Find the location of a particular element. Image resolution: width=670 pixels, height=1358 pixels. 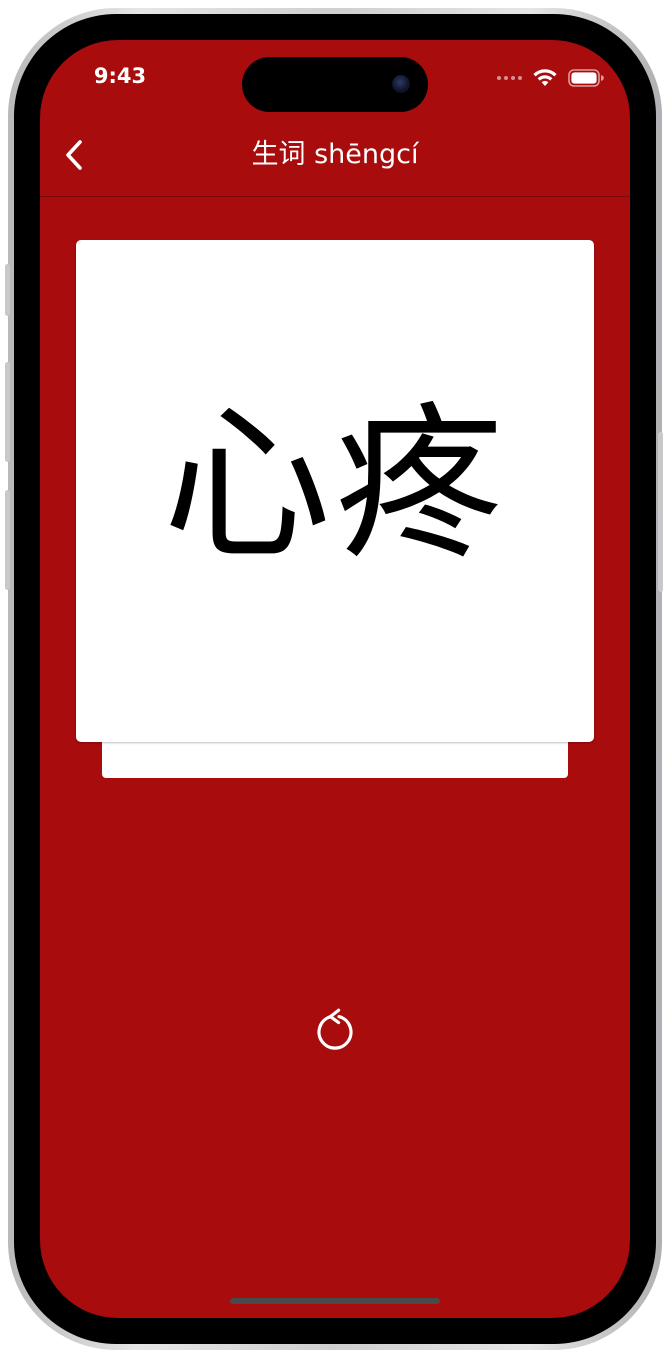

power-button is located at coordinates (660, 512).